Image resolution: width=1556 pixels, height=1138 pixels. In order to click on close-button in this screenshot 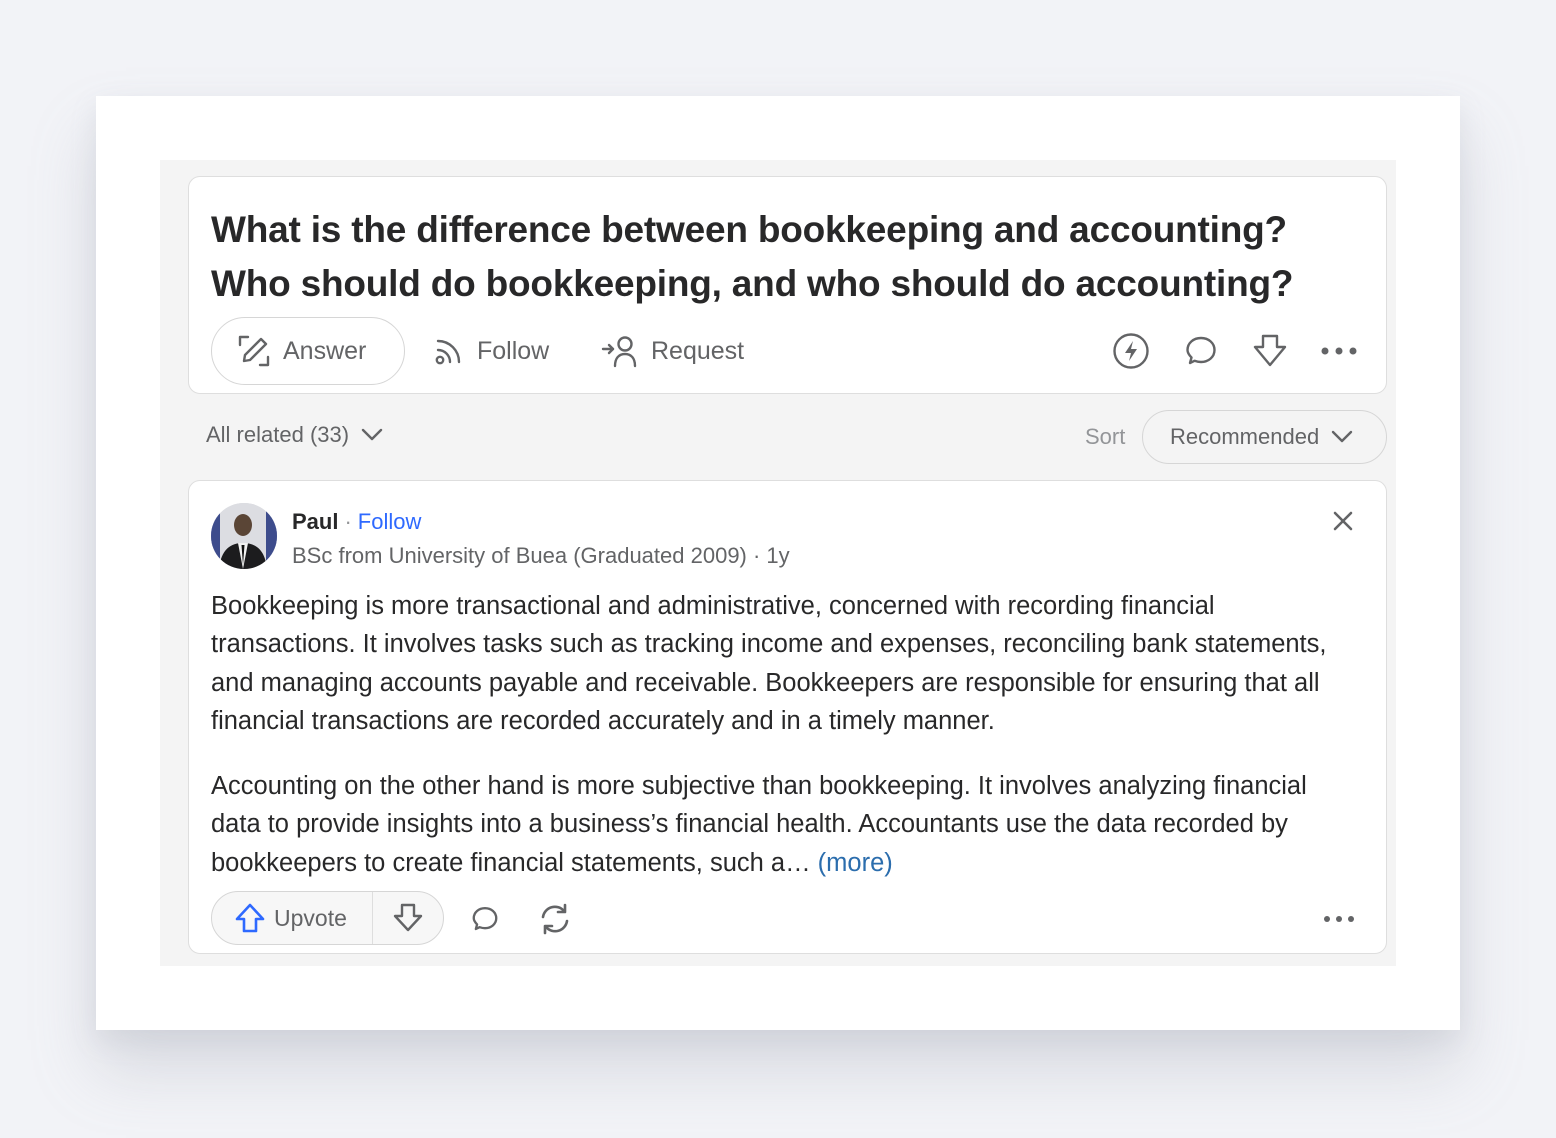, I will do `click(1343, 521)`.